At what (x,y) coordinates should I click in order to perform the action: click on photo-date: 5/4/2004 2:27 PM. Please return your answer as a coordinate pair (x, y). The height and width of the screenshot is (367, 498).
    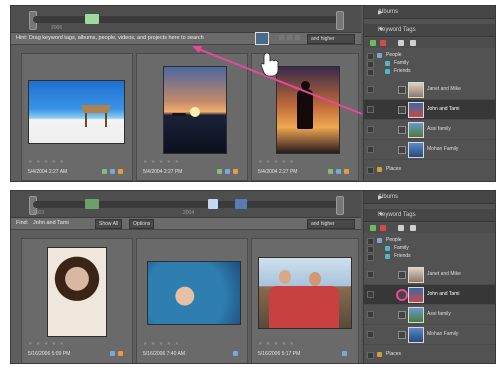
    Looking at the image, I should click on (278, 172).